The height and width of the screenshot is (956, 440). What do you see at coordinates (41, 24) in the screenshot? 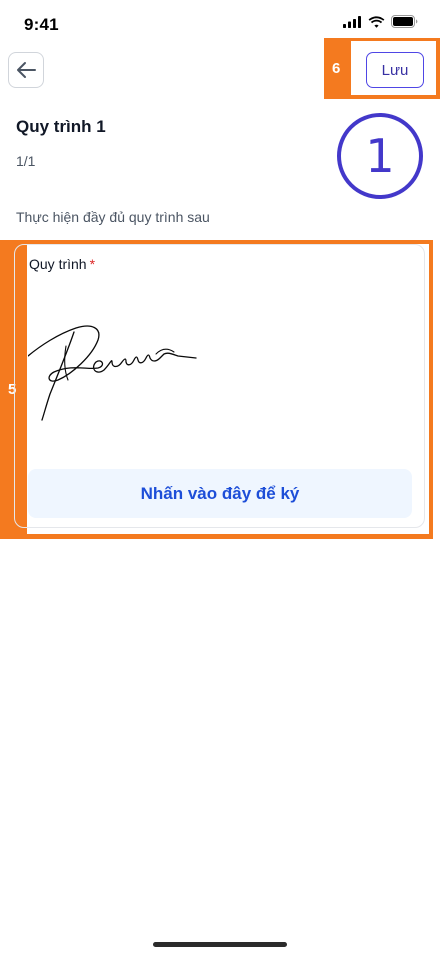
I see `status-time: 9:41` at bounding box center [41, 24].